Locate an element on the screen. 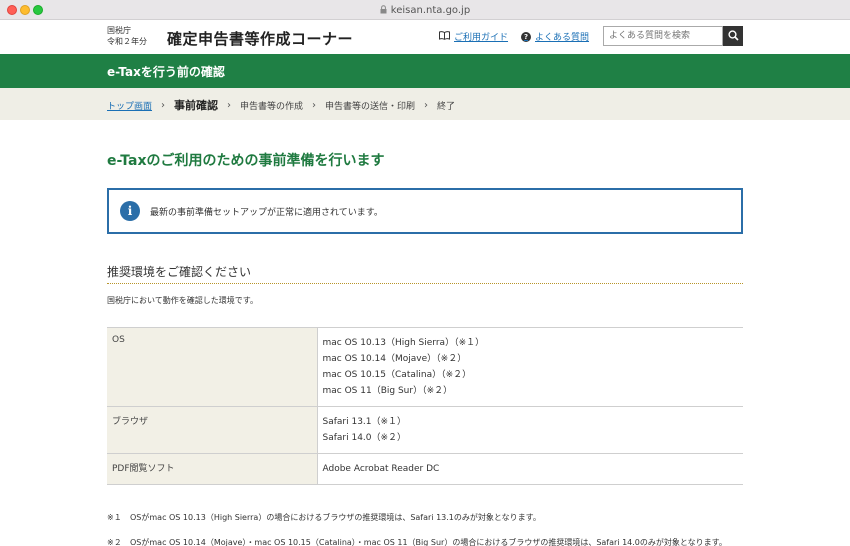 The width and height of the screenshot is (850, 546). table-row: ブラウザ Safari 13.1（※１） Safari 14.0（※２） is located at coordinates (425, 430).